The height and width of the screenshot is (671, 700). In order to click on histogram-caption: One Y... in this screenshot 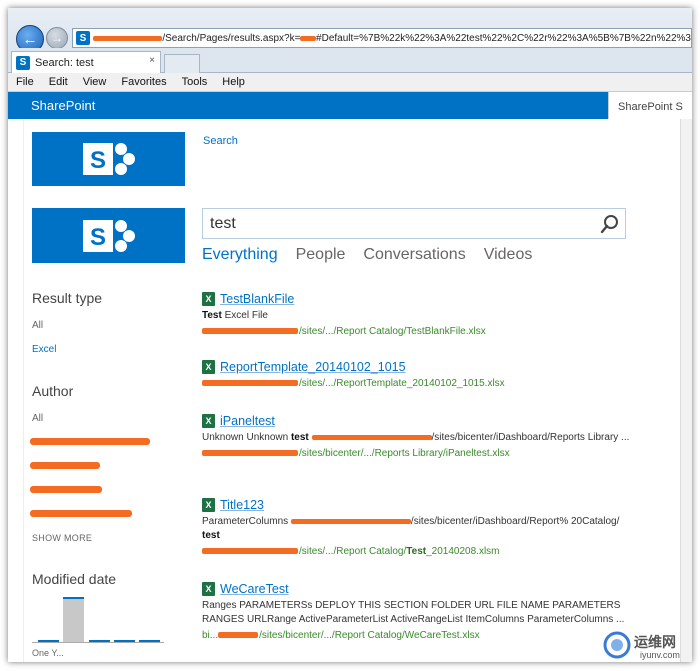, I will do `click(48, 653)`.